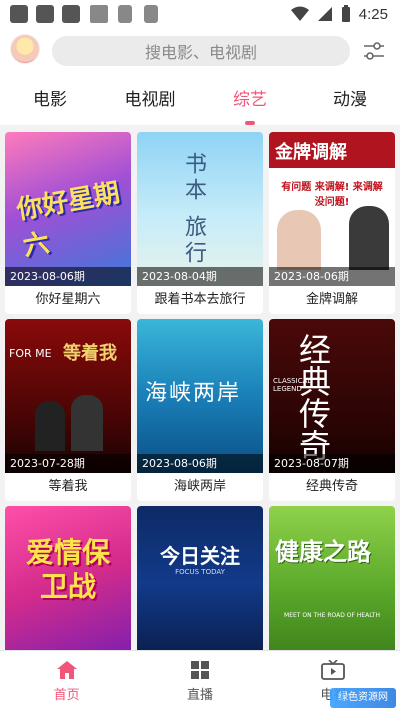  Describe the element at coordinates (313, 397) in the screenshot. I see `poster-title: 经典传奇` at that location.